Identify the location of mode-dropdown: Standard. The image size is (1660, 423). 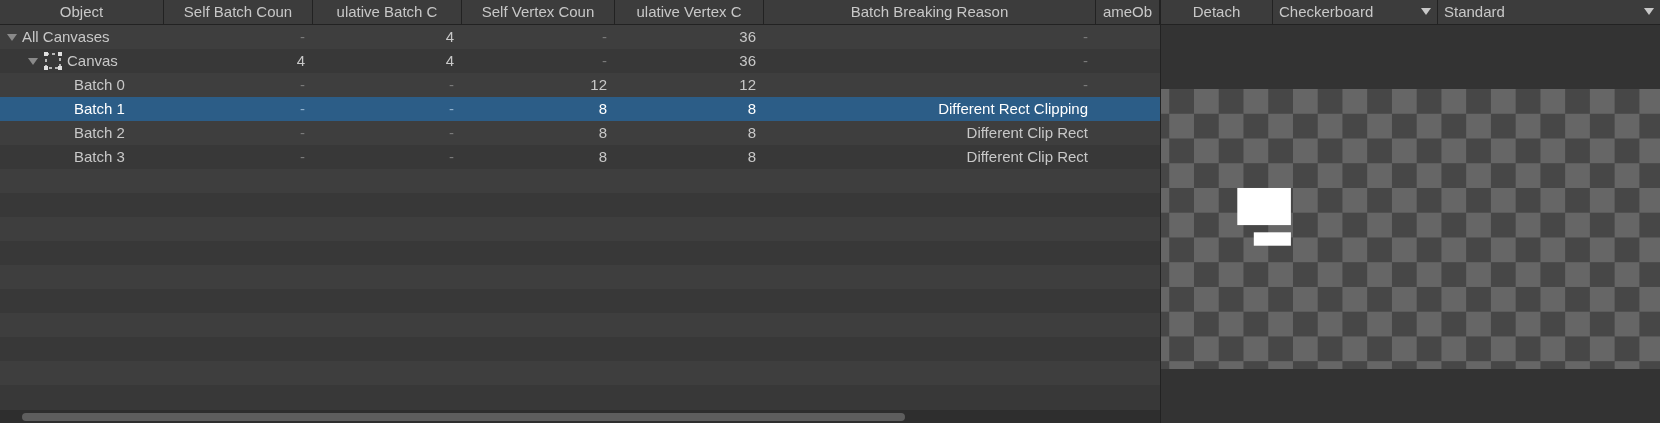
(1549, 12).